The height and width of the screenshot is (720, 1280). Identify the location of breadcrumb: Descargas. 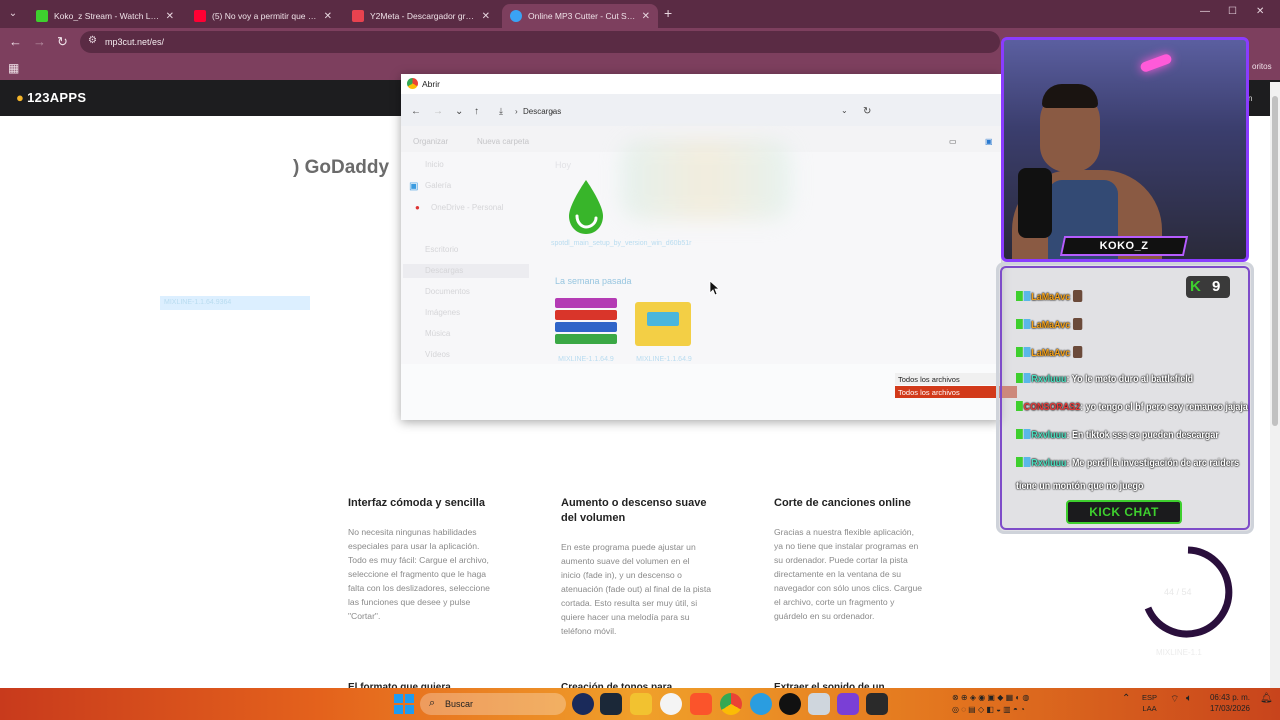
(542, 111).